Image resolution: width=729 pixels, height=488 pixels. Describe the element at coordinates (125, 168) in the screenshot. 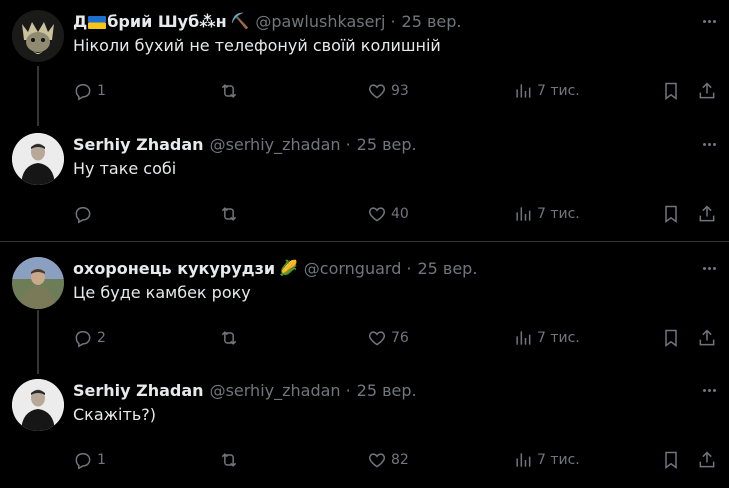

I see `tweet-text: Ну таке собі` at that location.